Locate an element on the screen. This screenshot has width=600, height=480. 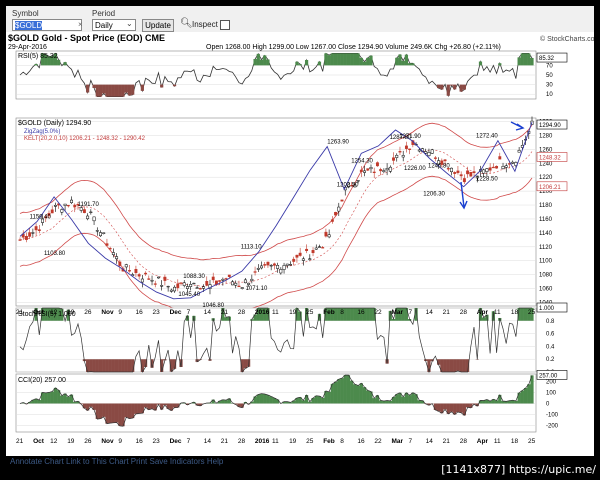
osc-tick-label: 100 is located at coordinates (551, 394).